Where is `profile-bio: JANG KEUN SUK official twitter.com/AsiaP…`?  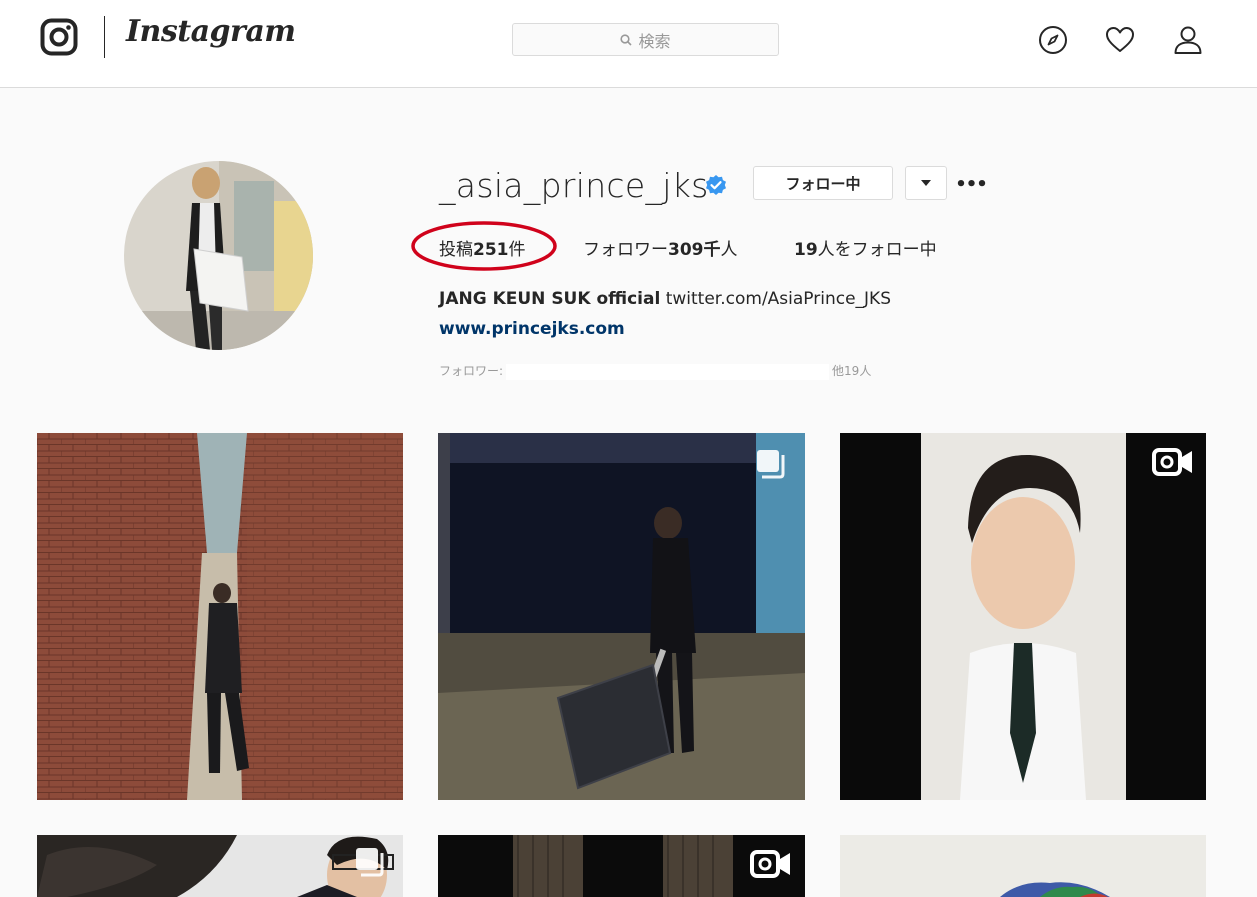
profile-bio: JANG KEUN SUK official twitter.com/AsiaP… is located at coordinates (665, 299).